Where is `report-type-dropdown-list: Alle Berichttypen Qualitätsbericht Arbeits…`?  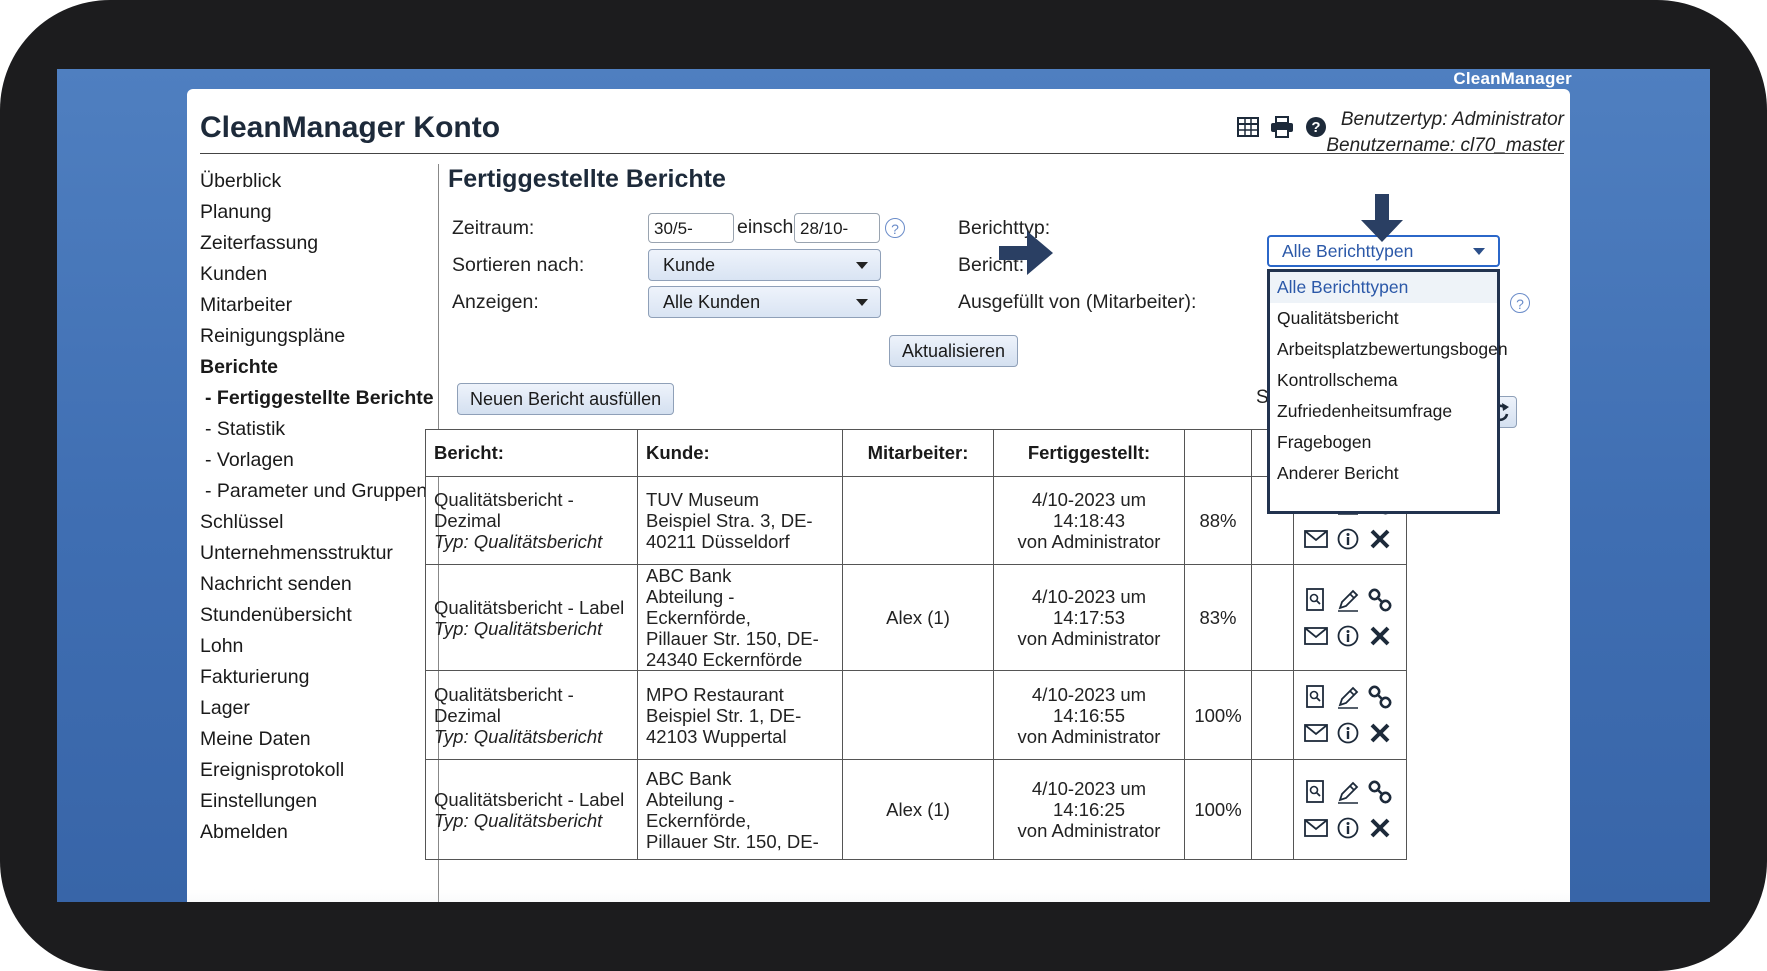 report-type-dropdown-list: Alle Berichttypen Qualitätsbericht Arbeits… is located at coordinates (1387, 391).